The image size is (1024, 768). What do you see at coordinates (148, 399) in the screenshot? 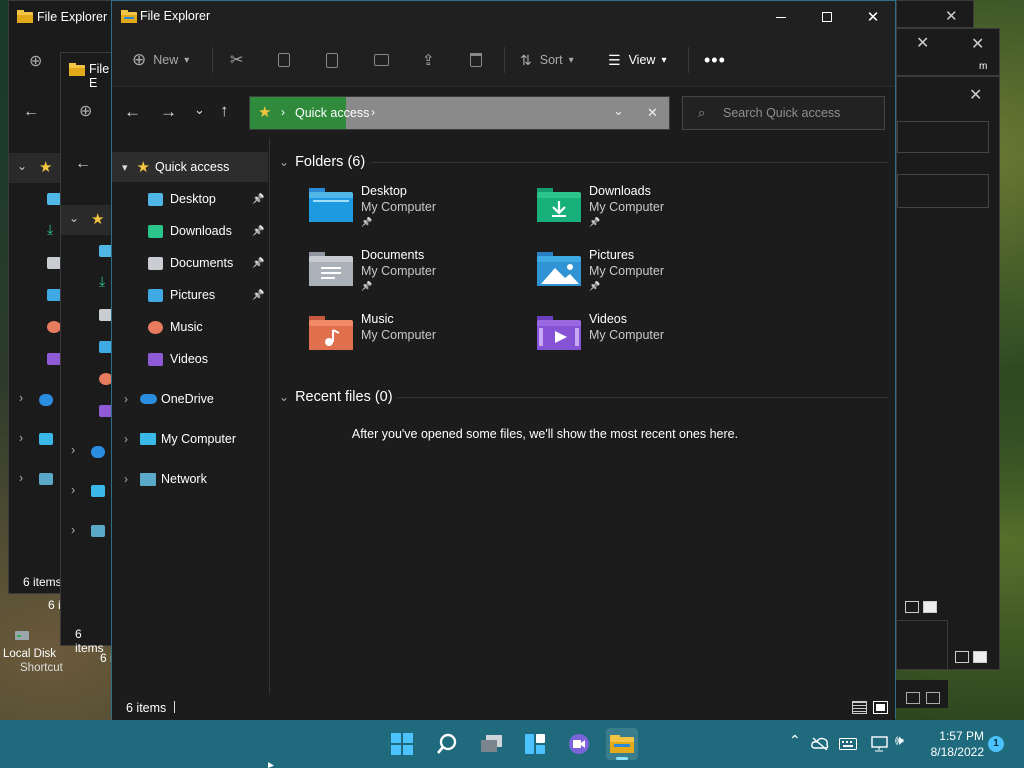
I see `onedrive-icon` at bounding box center [148, 399].